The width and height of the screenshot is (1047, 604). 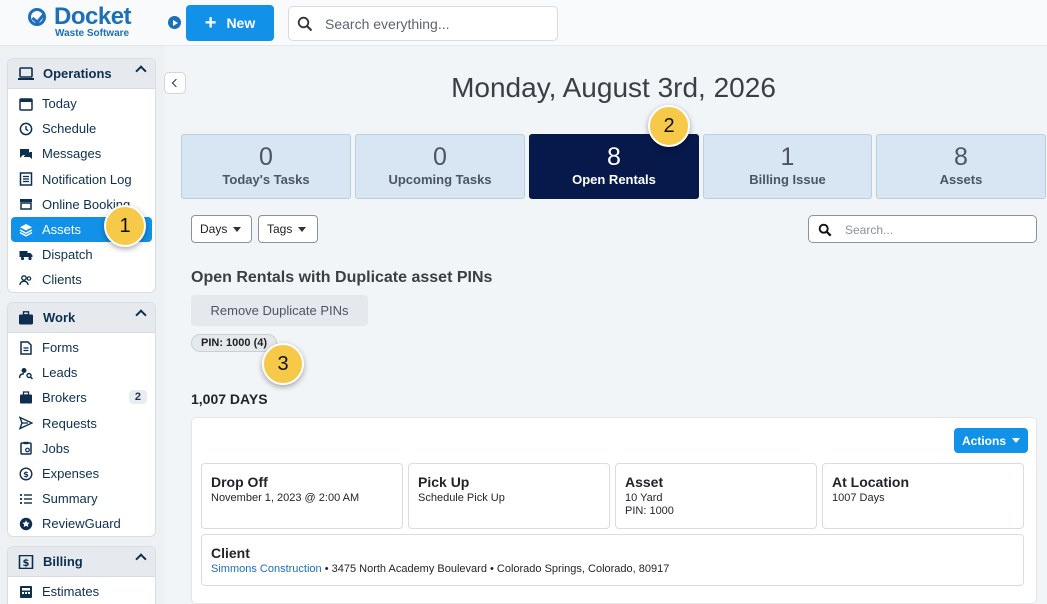 I want to click on stat-label: Open Rentals, so click(x=614, y=179).